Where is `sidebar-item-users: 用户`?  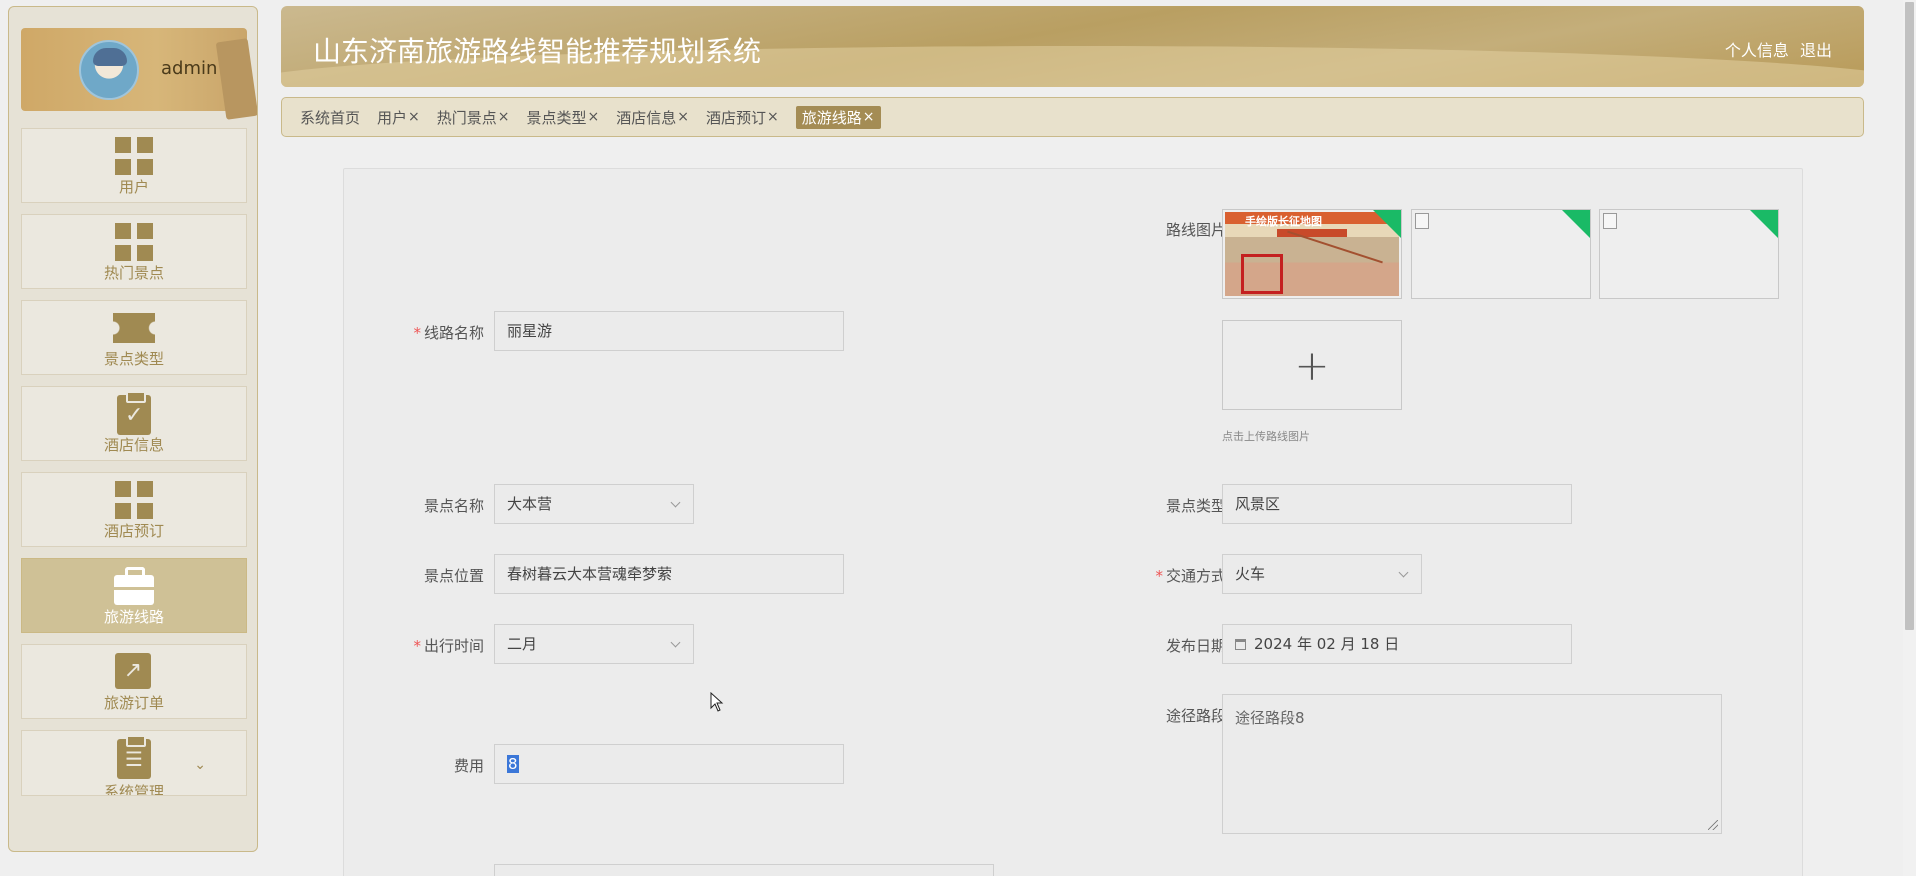
sidebar-item-users: 用户 is located at coordinates (134, 165).